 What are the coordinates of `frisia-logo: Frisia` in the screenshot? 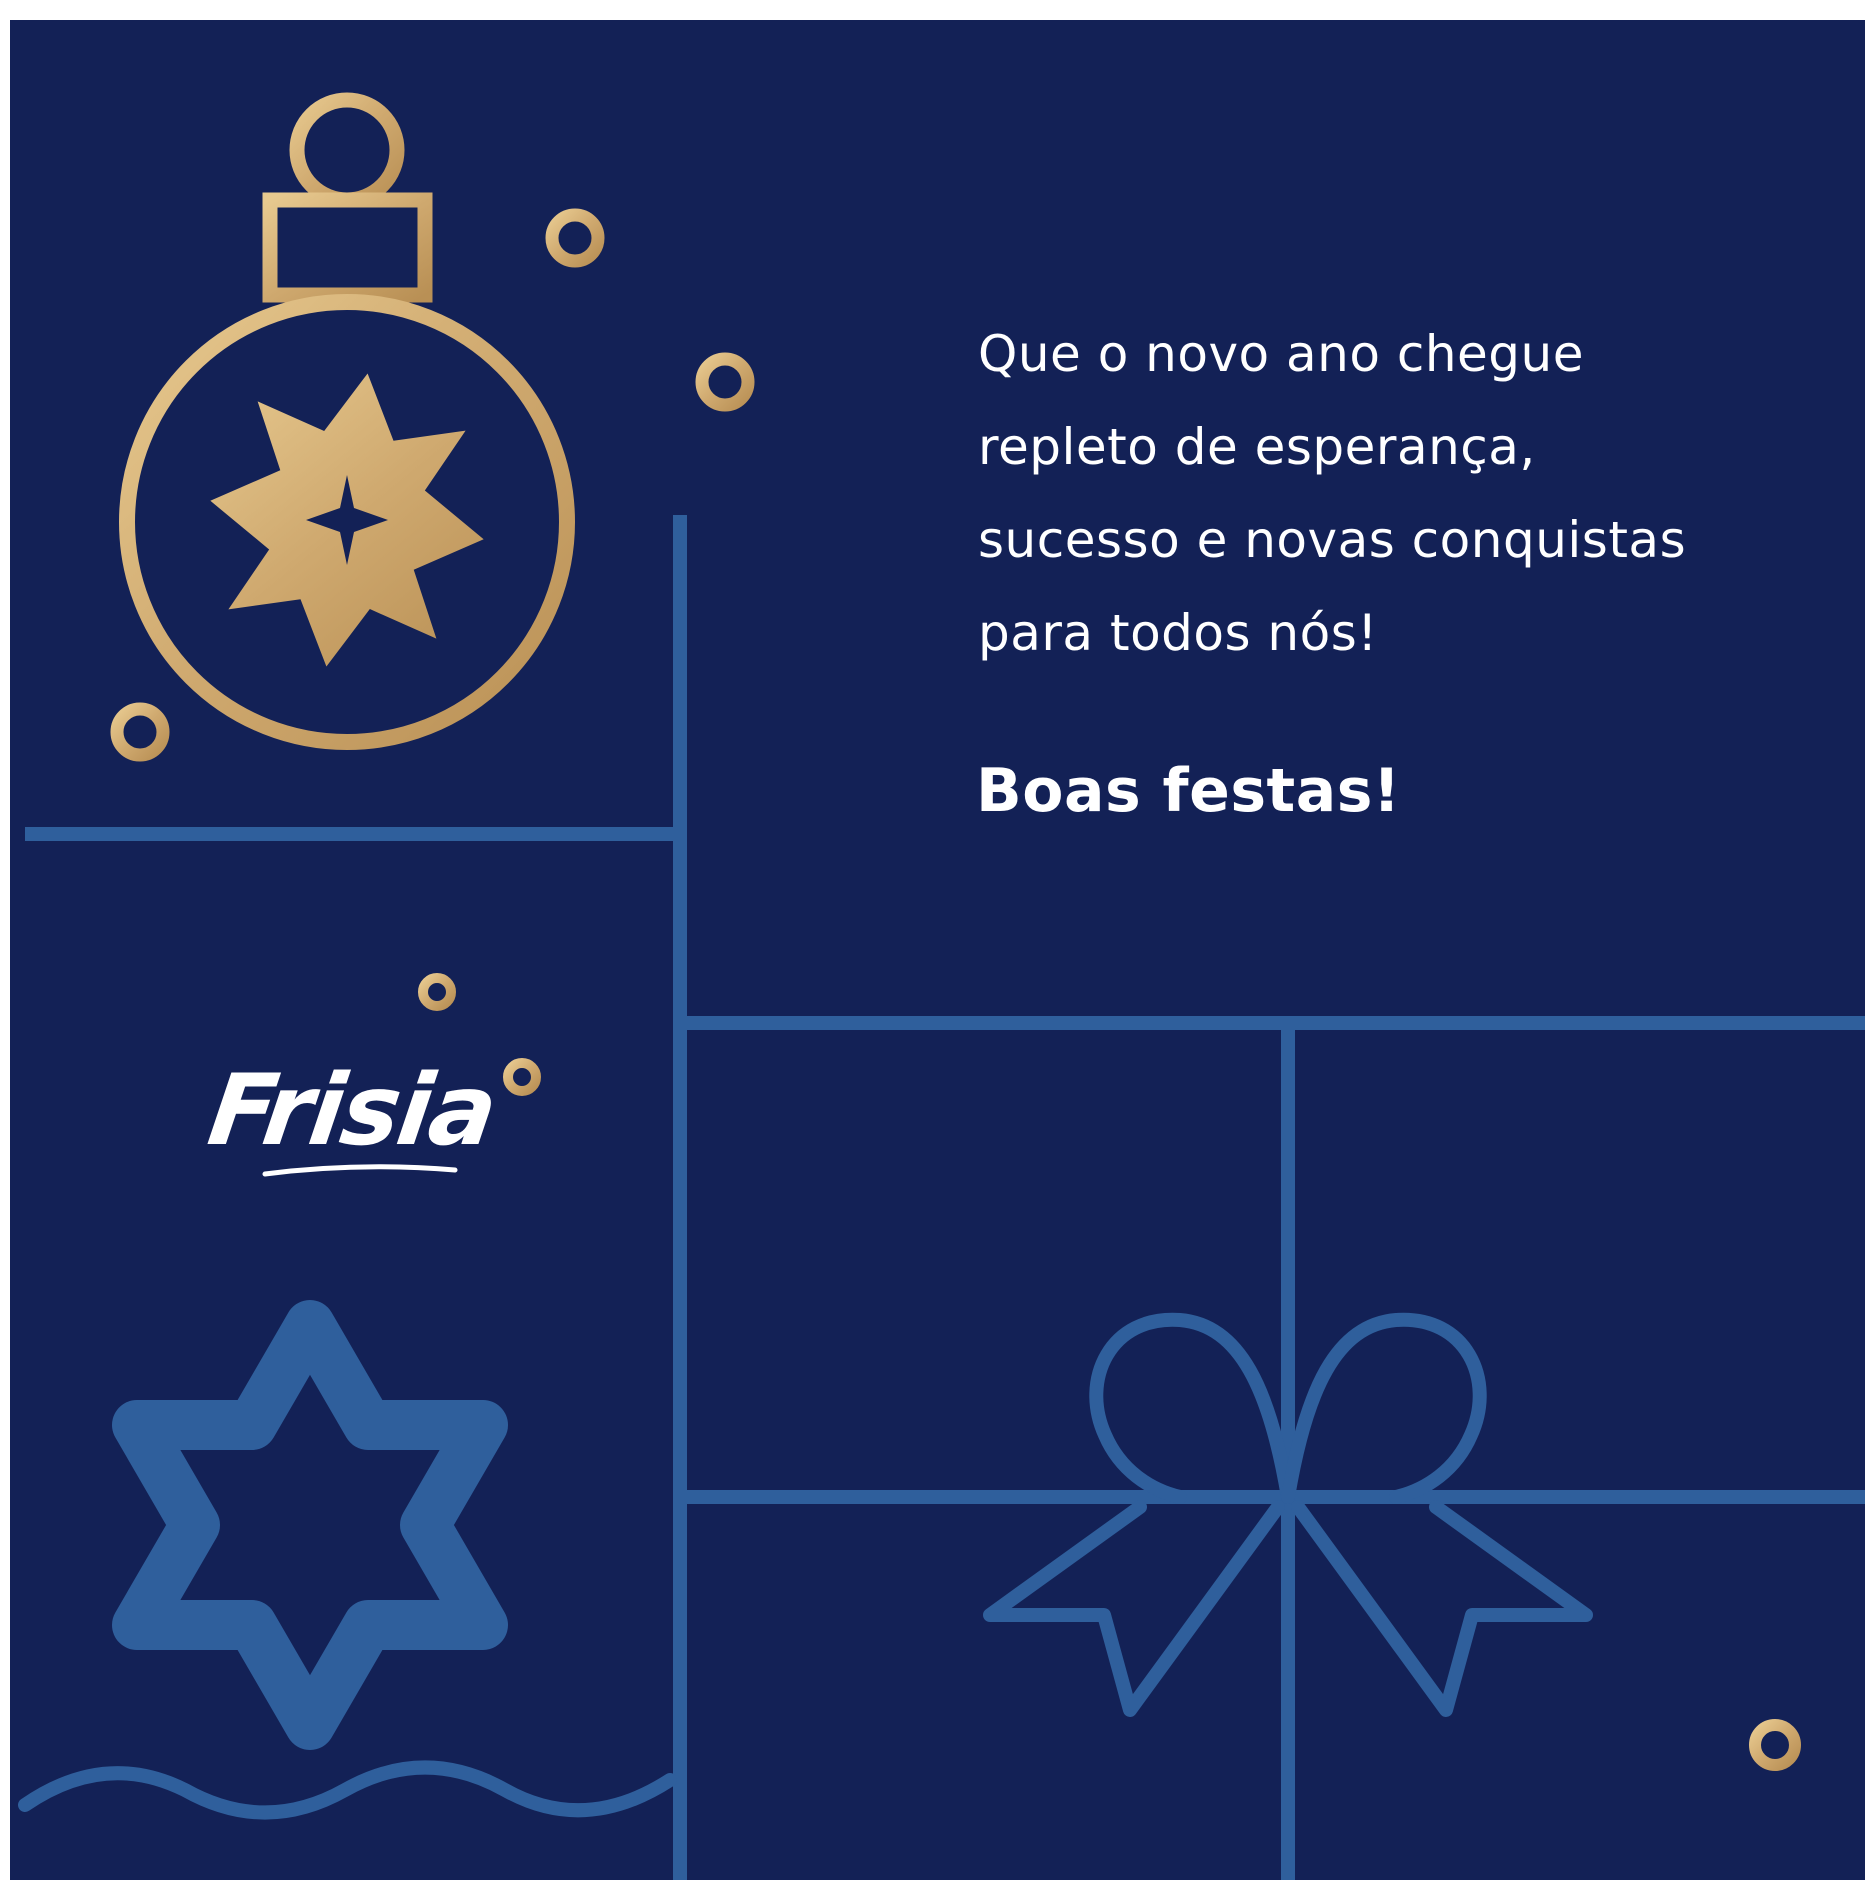 It's located at (351, 1124).